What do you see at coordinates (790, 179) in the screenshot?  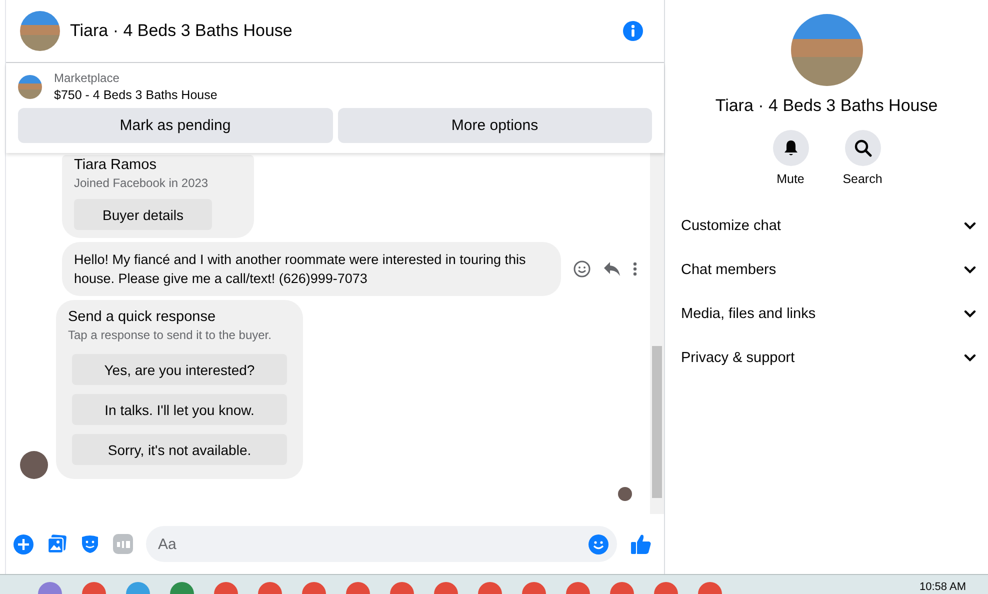 I see `action-label: Mute` at bounding box center [790, 179].